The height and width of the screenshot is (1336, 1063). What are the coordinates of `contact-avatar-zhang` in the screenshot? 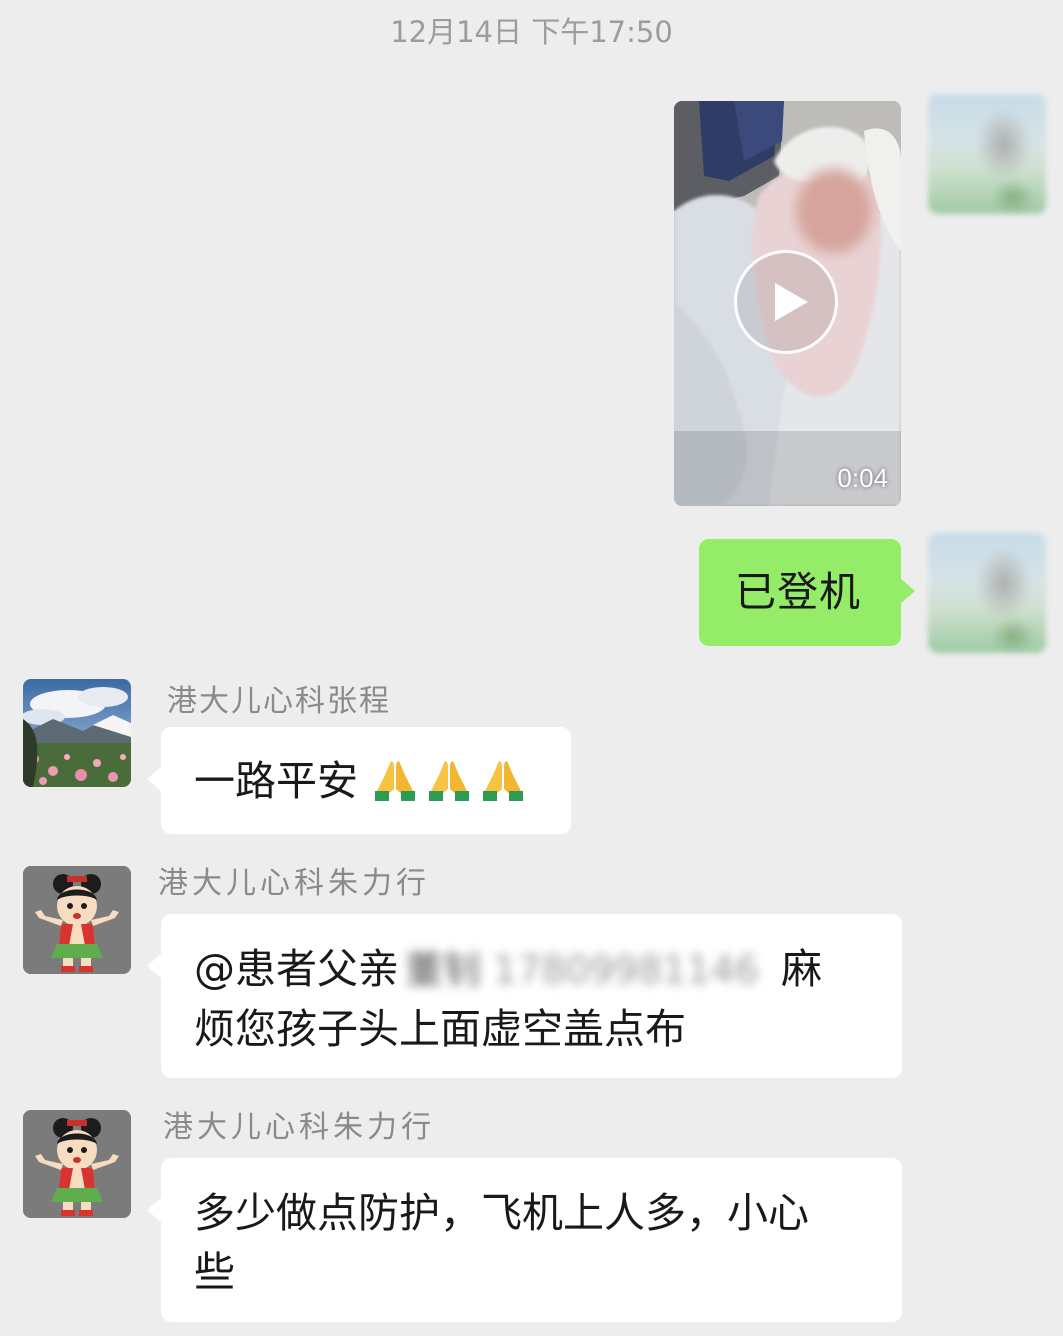 It's located at (77, 733).